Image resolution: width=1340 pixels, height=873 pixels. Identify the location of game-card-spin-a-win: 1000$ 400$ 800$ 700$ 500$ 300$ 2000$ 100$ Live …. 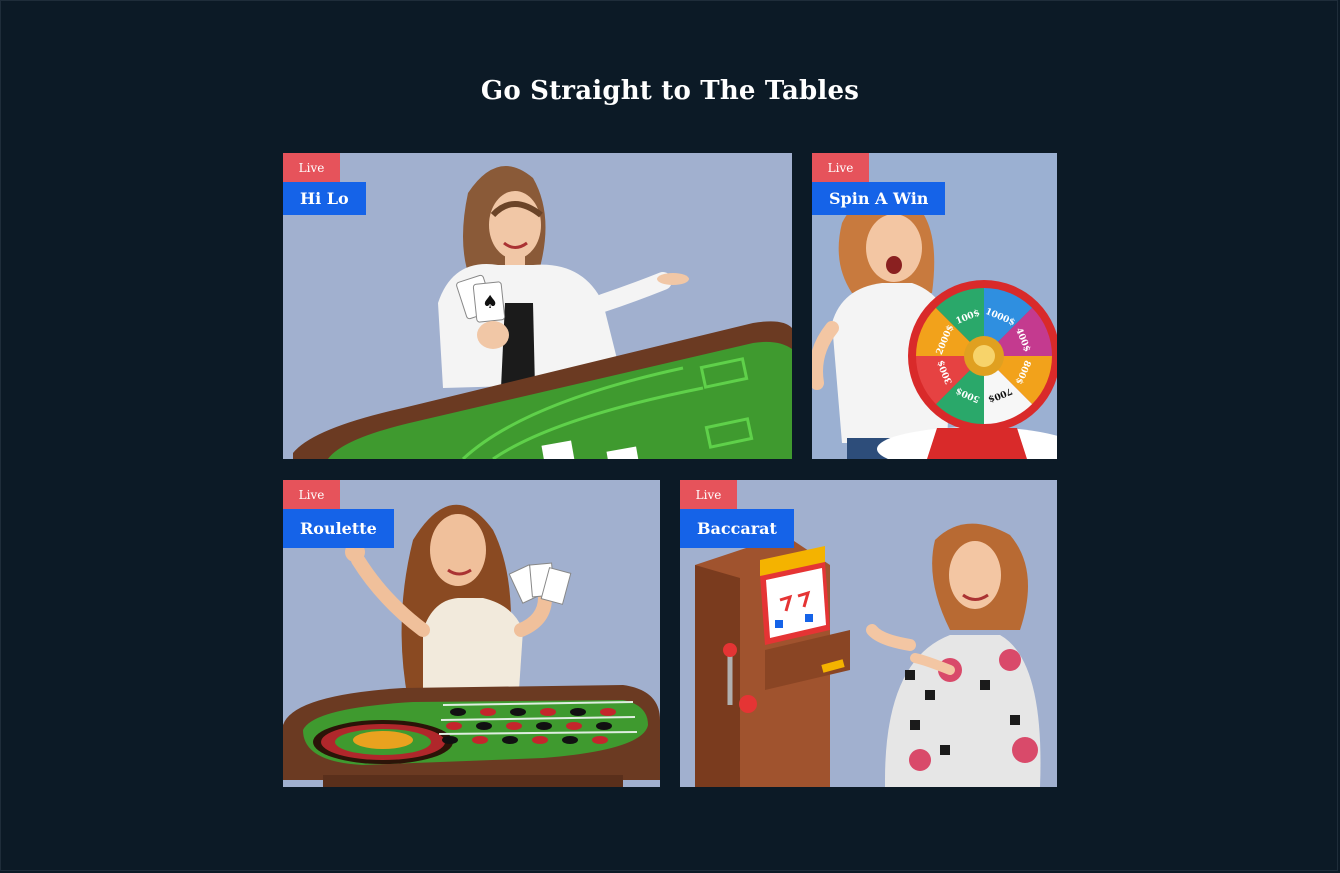
(934, 306).